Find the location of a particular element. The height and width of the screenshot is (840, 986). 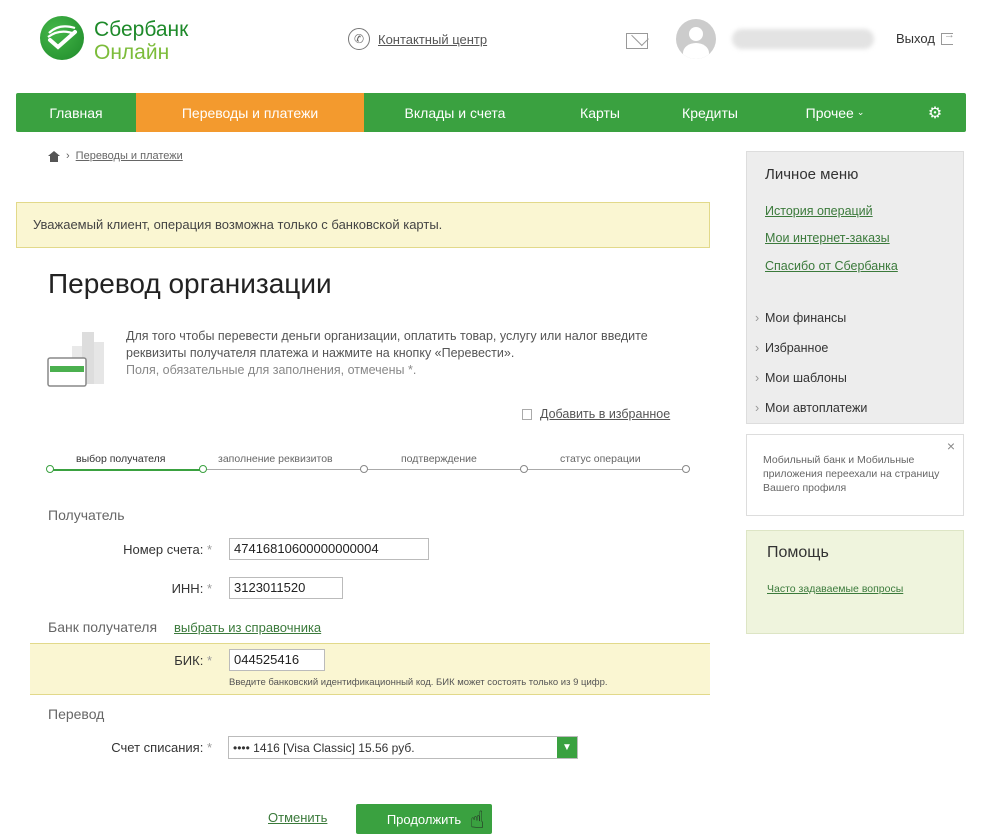

orders-link: Мои интернет-заказы is located at coordinates (827, 238).